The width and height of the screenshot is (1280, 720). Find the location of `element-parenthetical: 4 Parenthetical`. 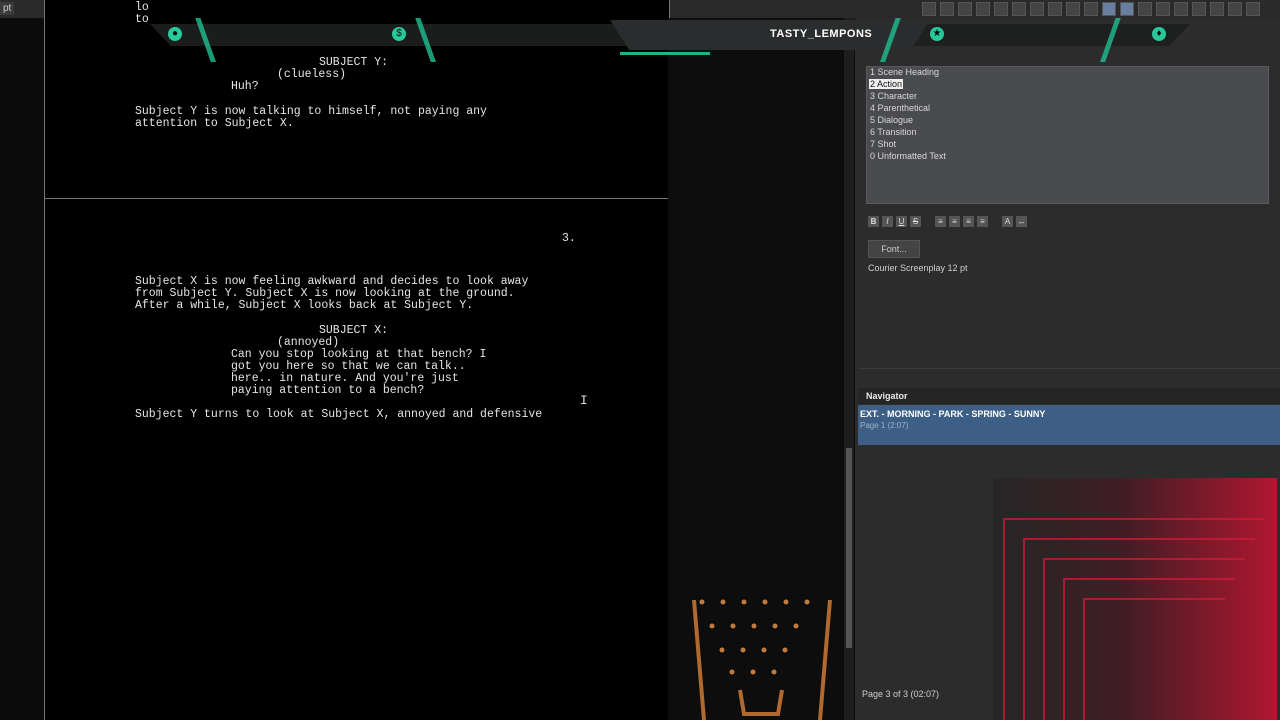

element-parenthetical: 4 Parenthetical is located at coordinates (900, 108).